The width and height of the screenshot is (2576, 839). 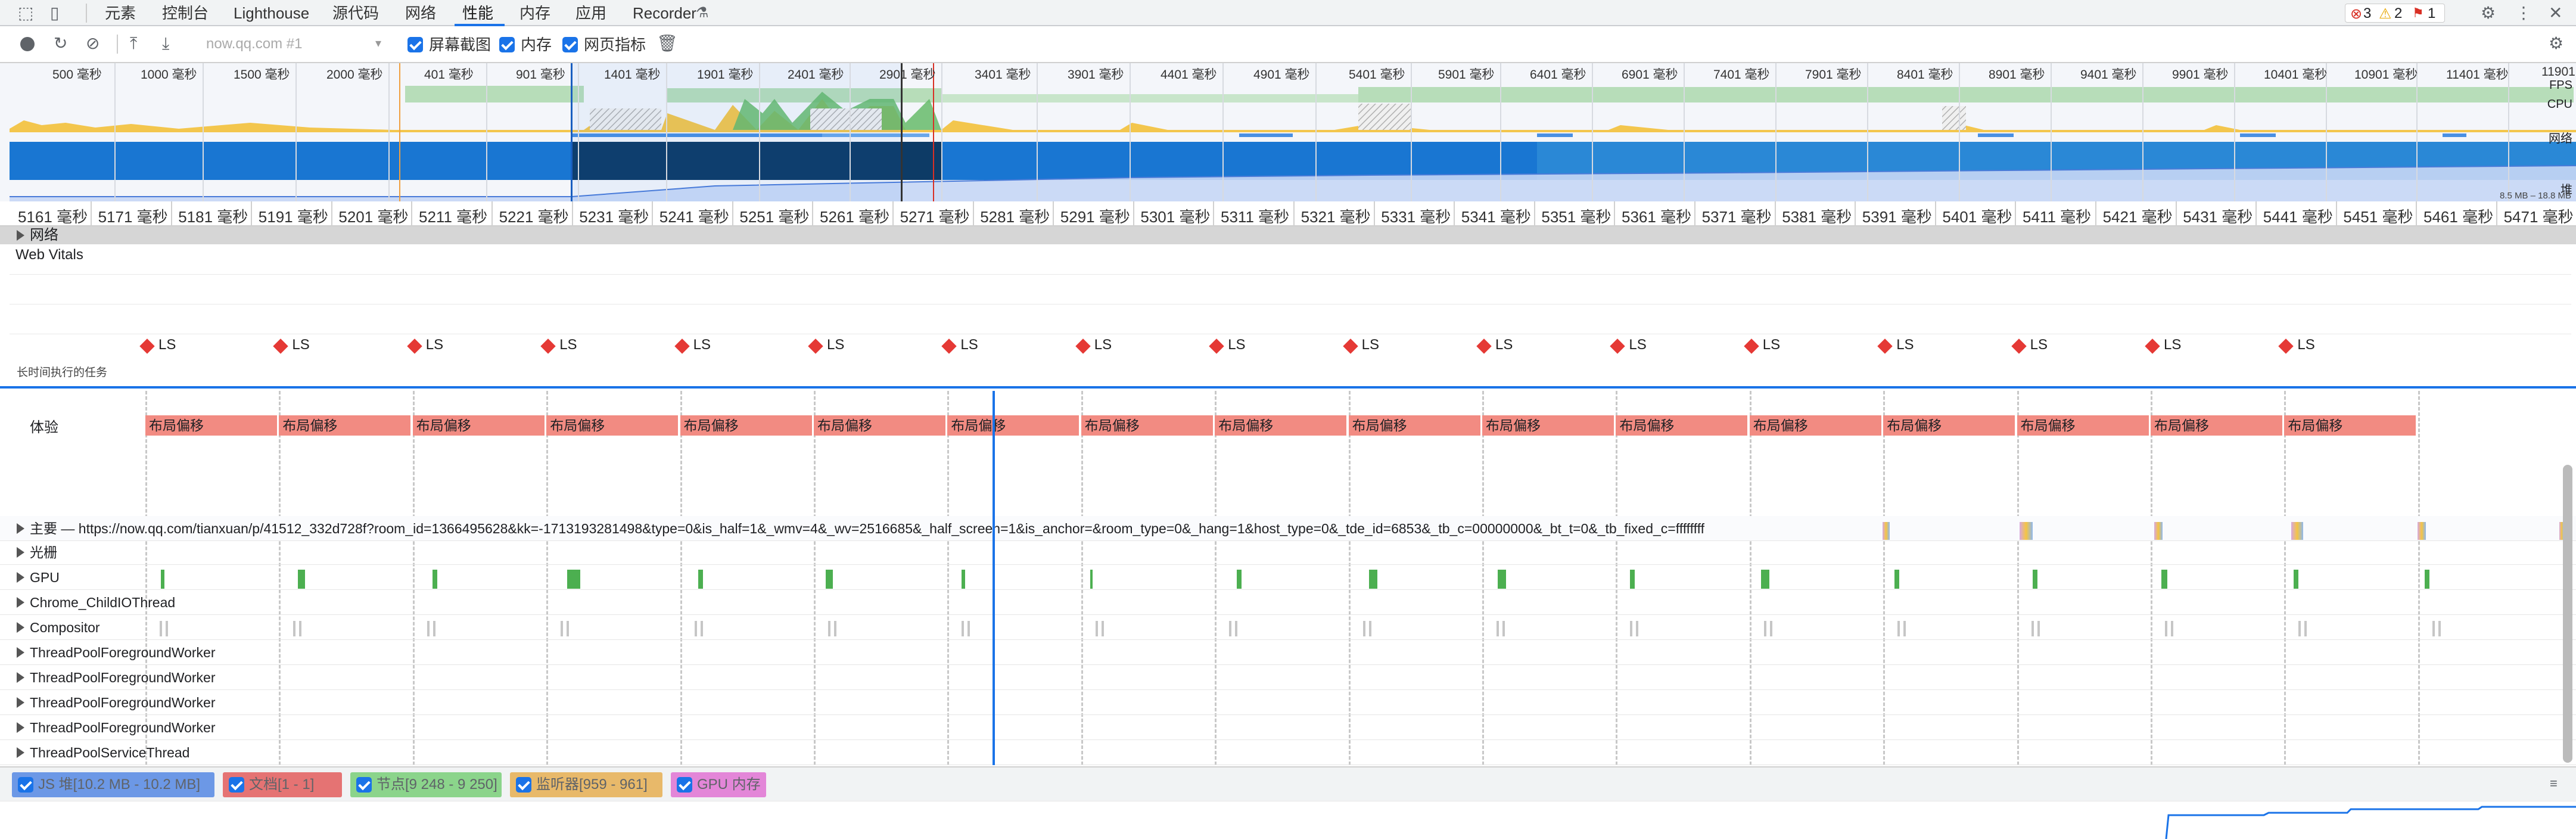 What do you see at coordinates (415, 44) in the screenshot?
I see `screenshots-checkbox` at bounding box center [415, 44].